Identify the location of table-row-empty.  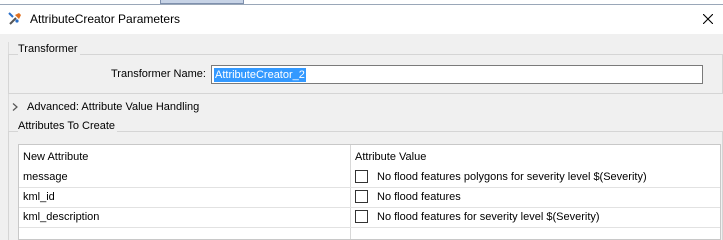
(369, 233).